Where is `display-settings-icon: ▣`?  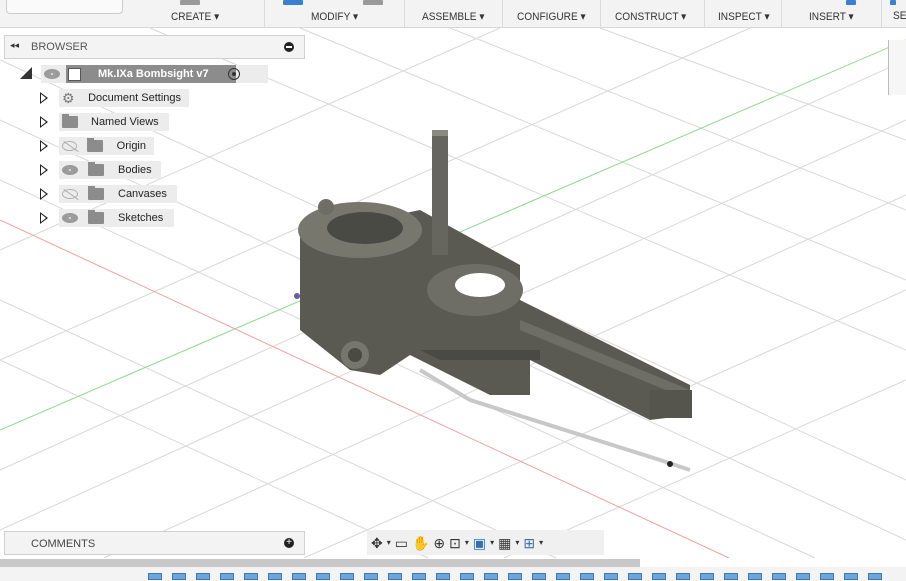 display-settings-icon: ▣ is located at coordinates (479, 543).